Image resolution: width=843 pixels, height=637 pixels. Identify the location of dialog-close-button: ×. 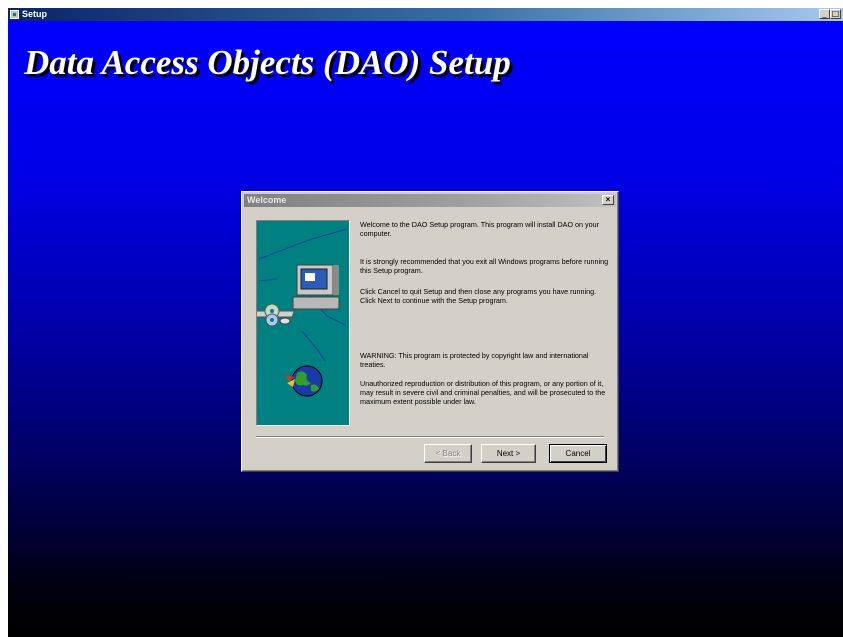
(608, 200).